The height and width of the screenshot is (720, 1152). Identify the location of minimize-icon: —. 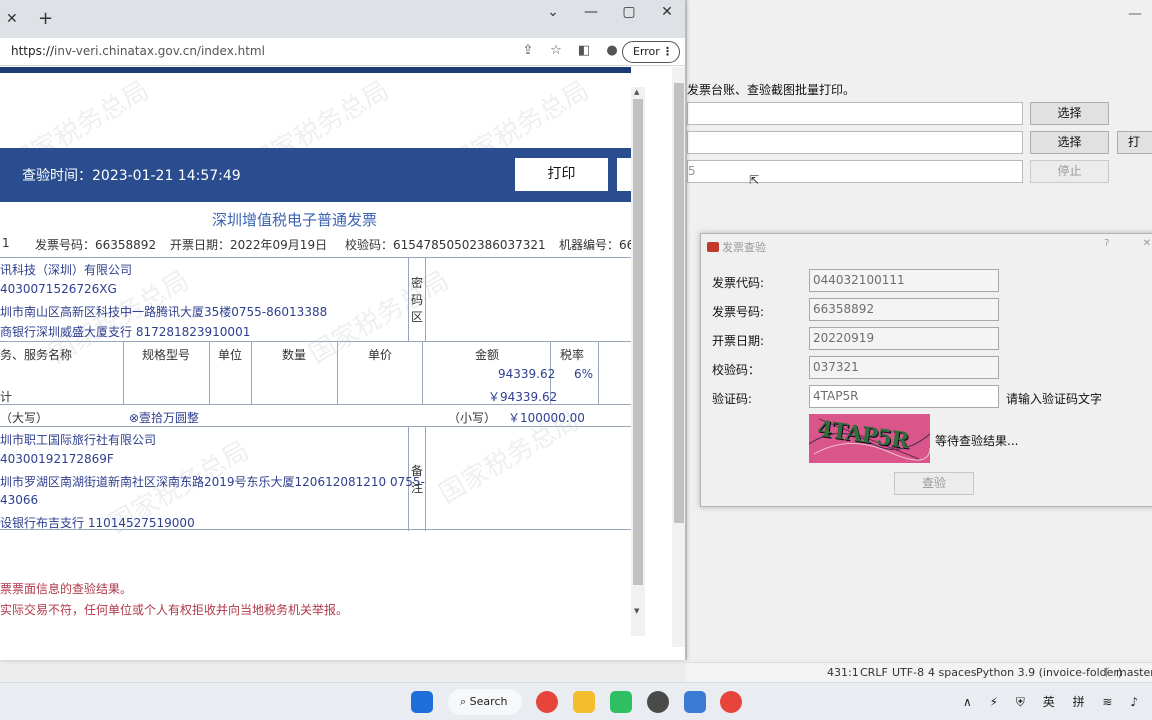
(591, 12).